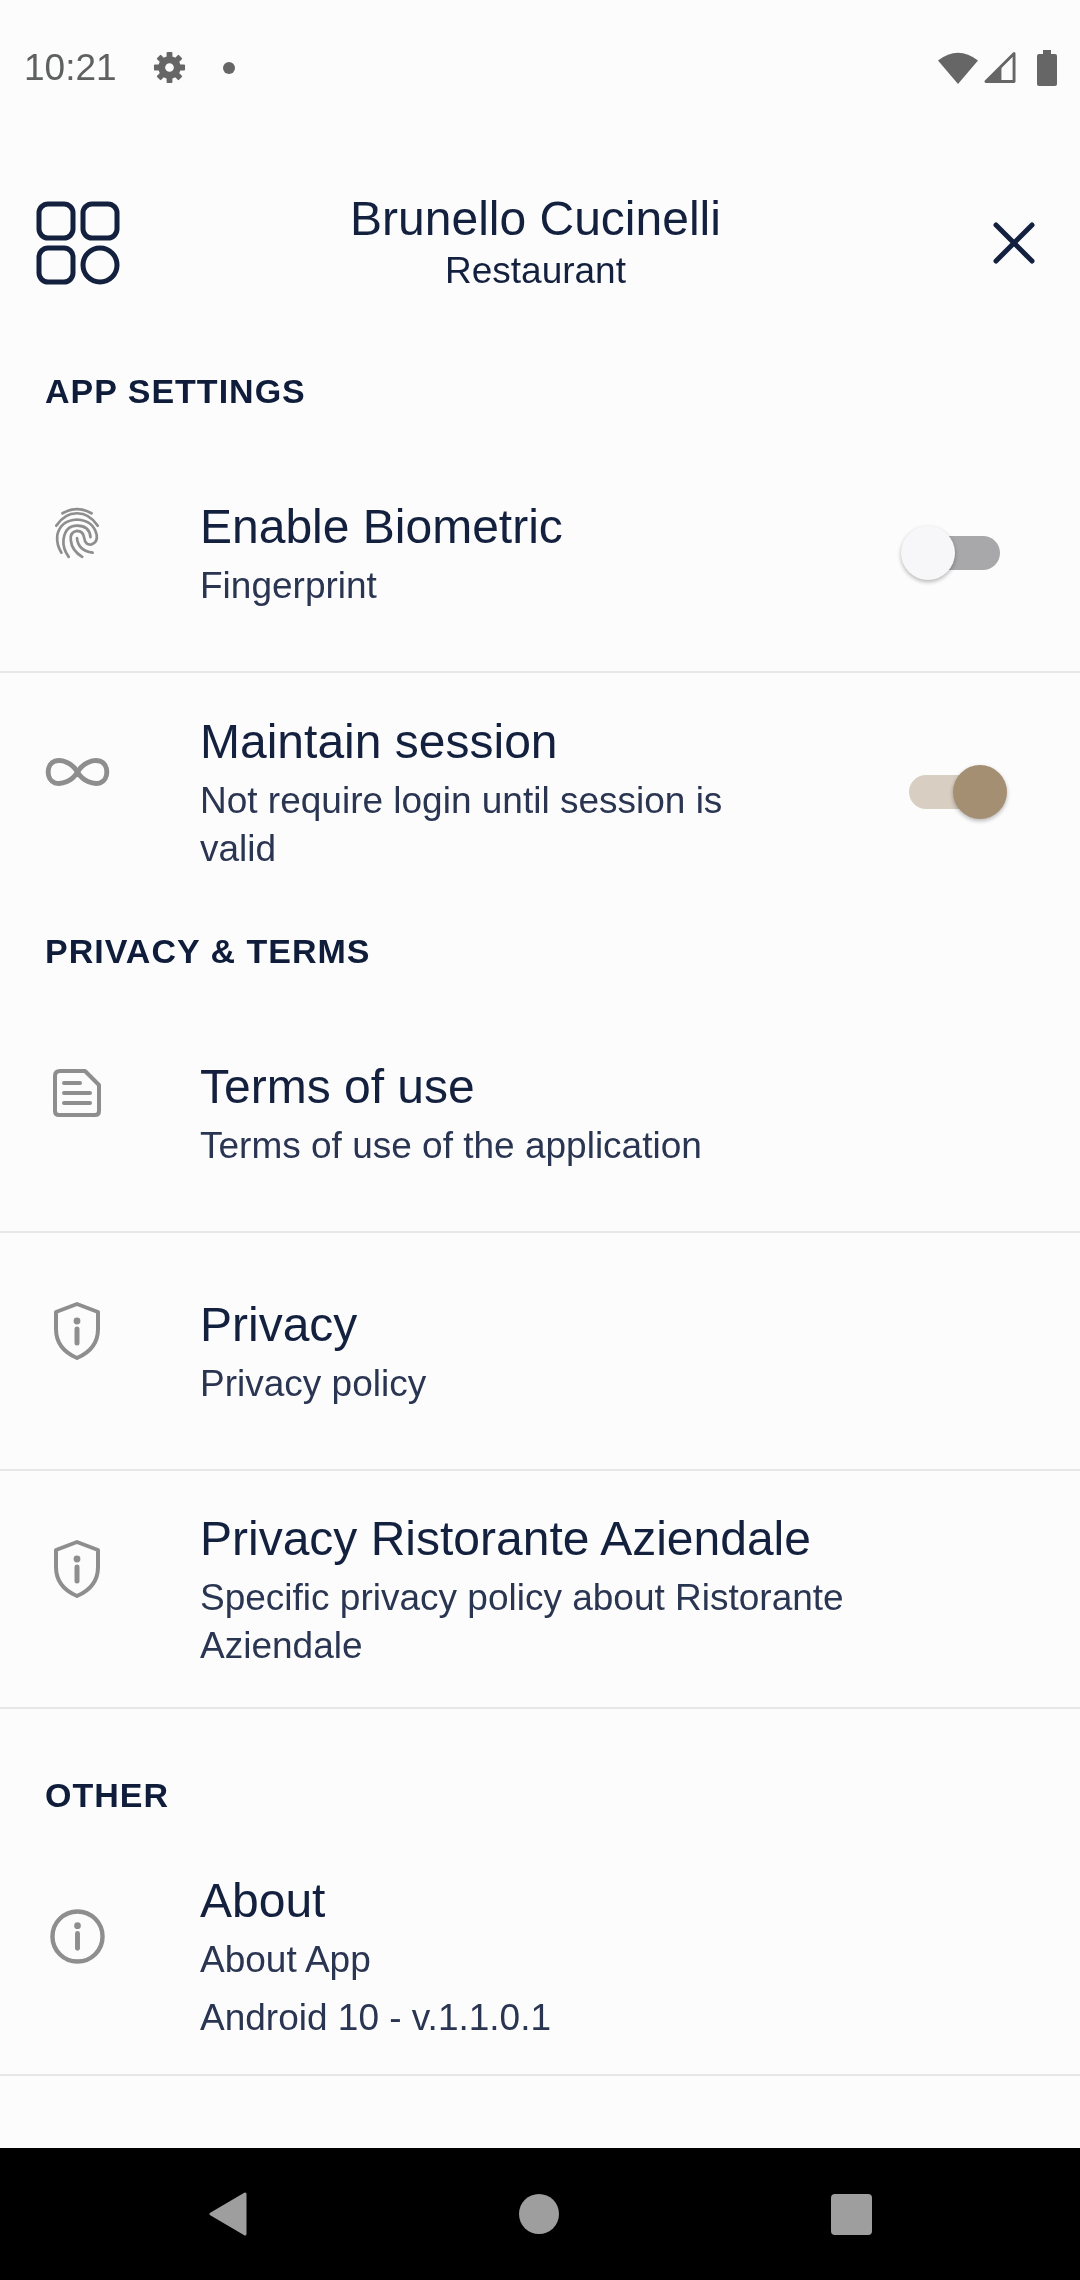 This screenshot has height=2280, width=1080. I want to click on item-title: Privacy, so click(279, 1324).